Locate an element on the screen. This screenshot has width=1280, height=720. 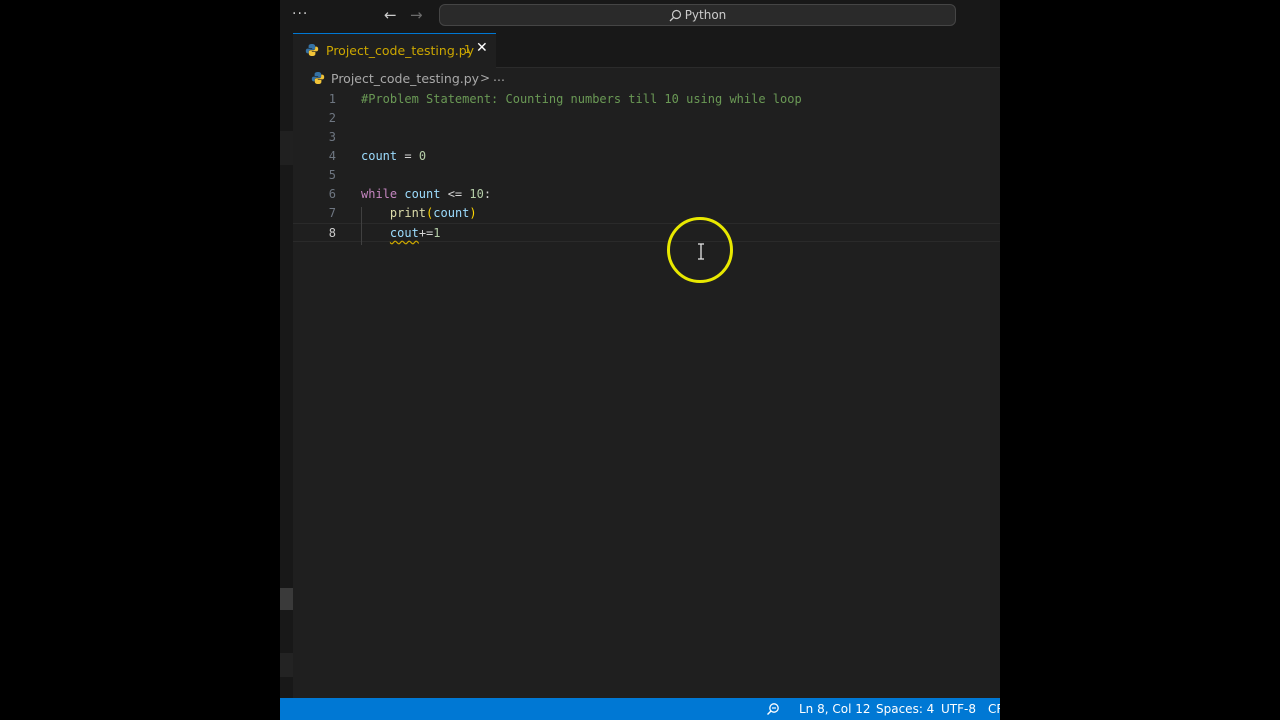
zoom-icon is located at coordinates (773, 709).